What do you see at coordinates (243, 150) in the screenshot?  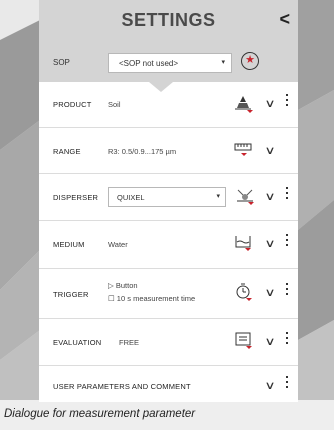 I see `range-icon` at bounding box center [243, 150].